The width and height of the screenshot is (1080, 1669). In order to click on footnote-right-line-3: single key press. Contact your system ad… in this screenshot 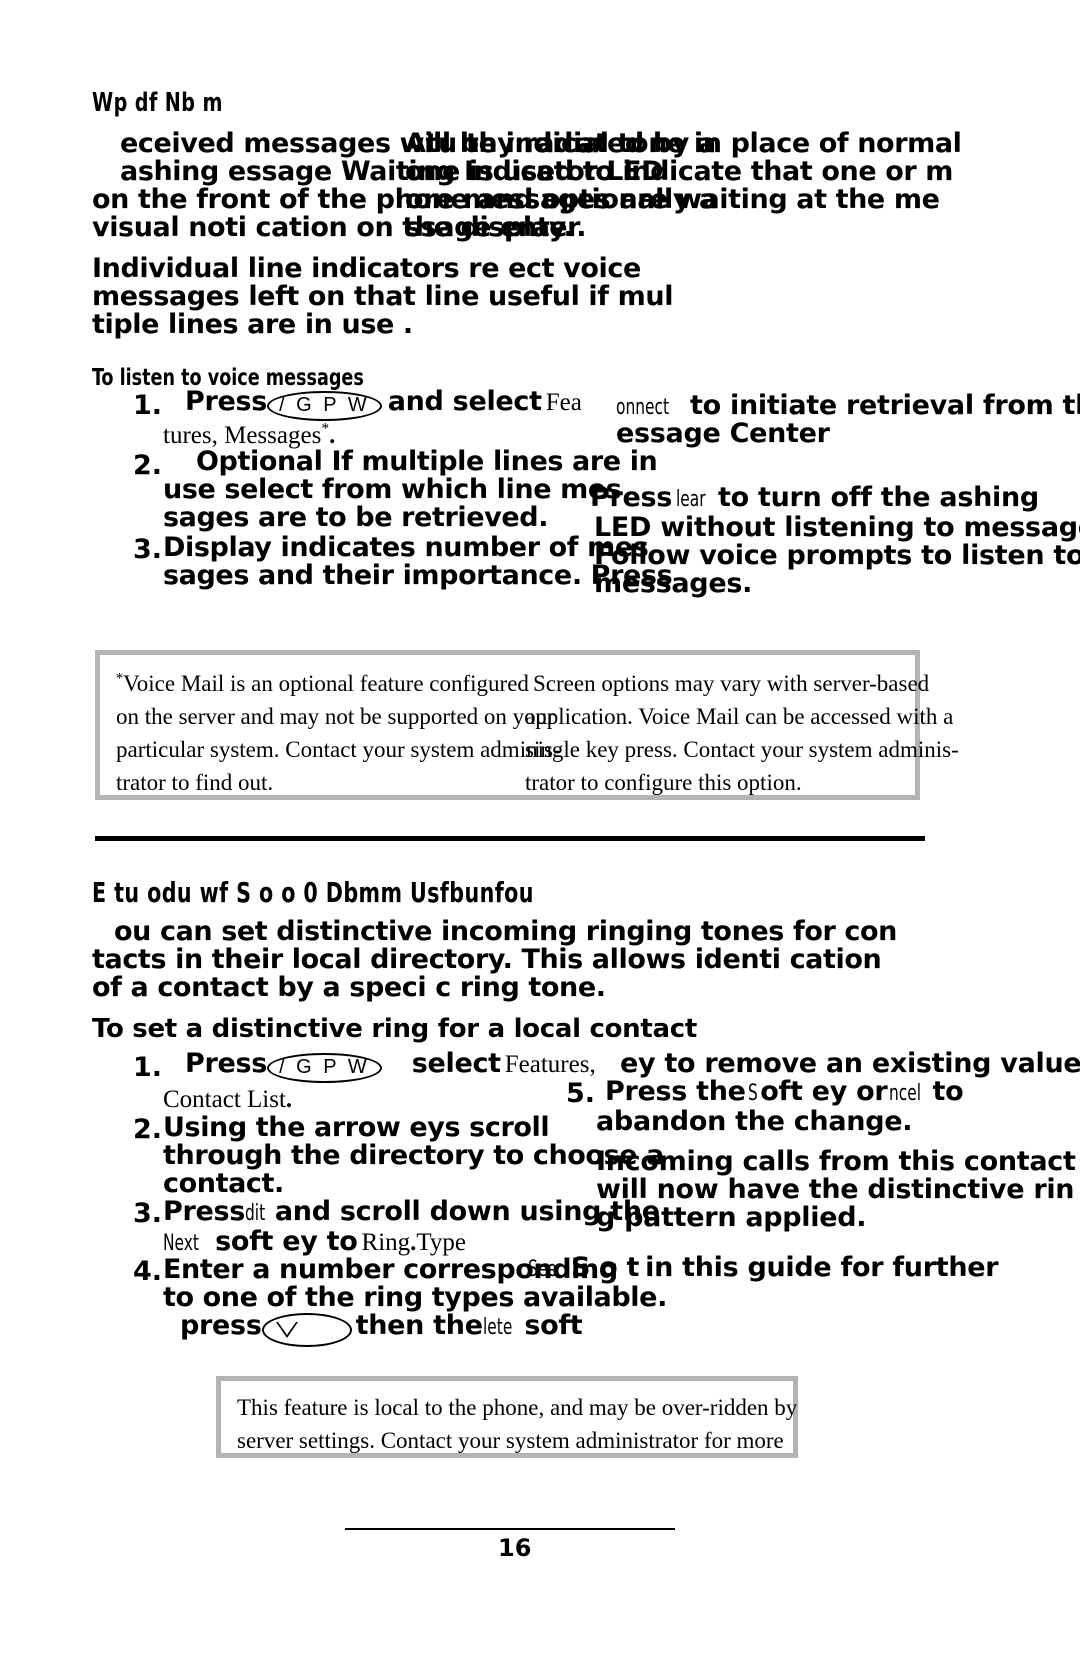, I will do `click(742, 749)`.